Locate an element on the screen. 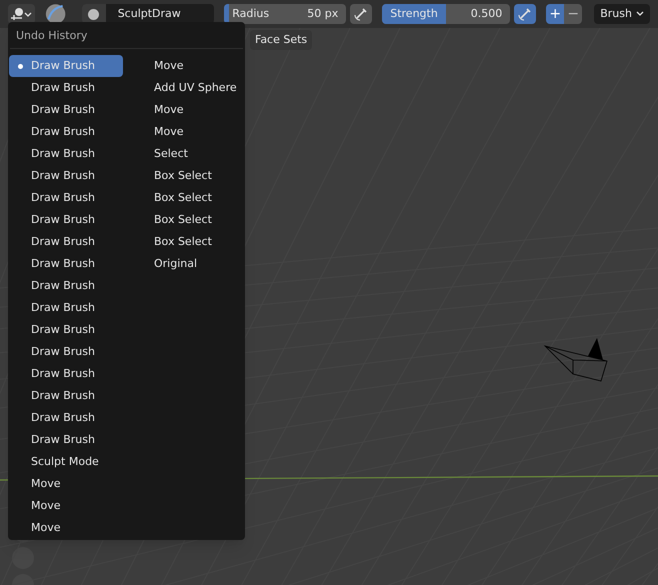  direction-button: − is located at coordinates (573, 14).